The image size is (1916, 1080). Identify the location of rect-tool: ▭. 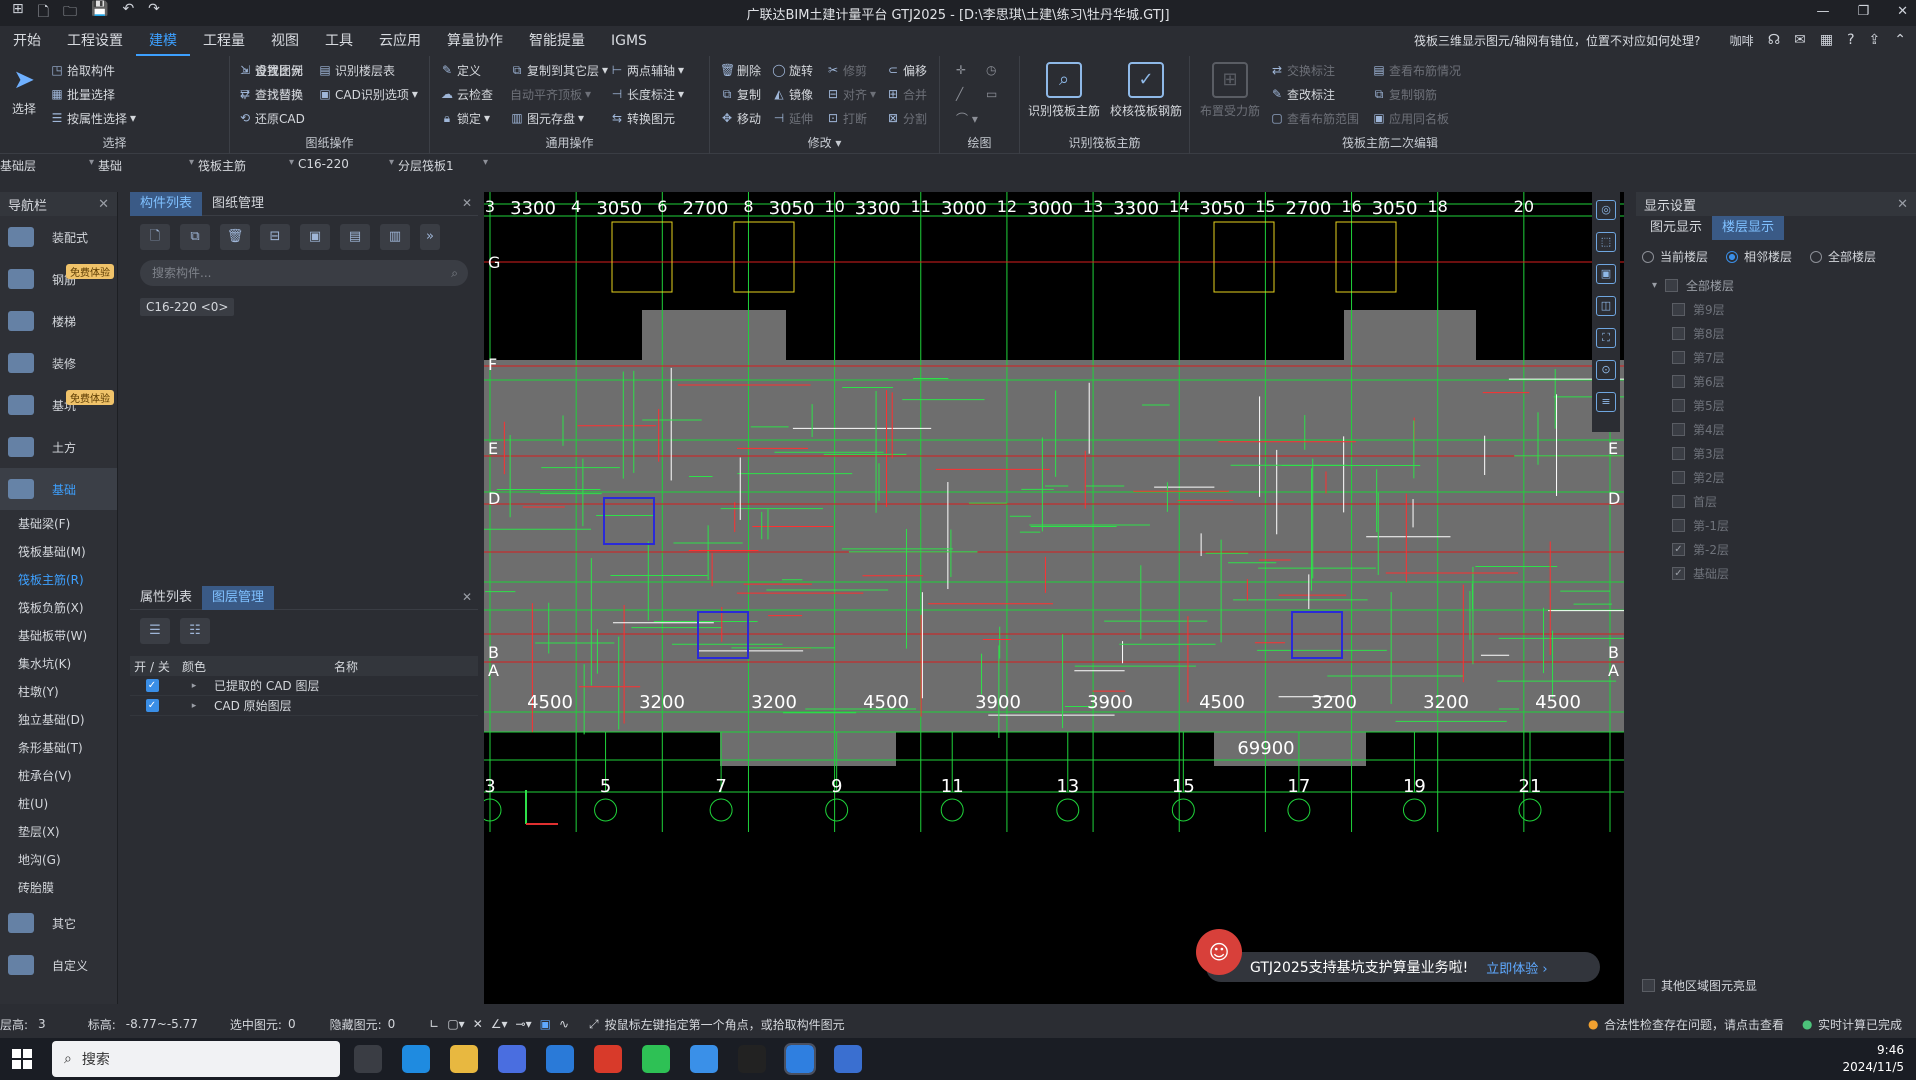
(991, 94).